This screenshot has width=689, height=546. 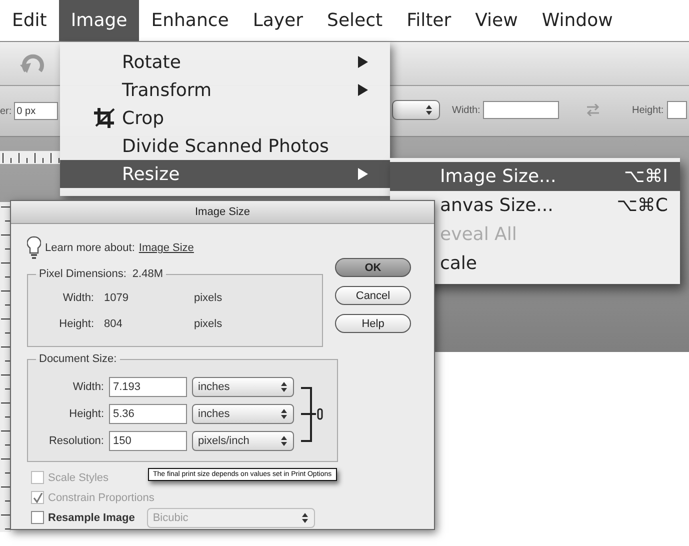 What do you see at coordinates (225, 118) in the screenshot?
I see `menu-item: Crop` at bounding box center [225, 118].